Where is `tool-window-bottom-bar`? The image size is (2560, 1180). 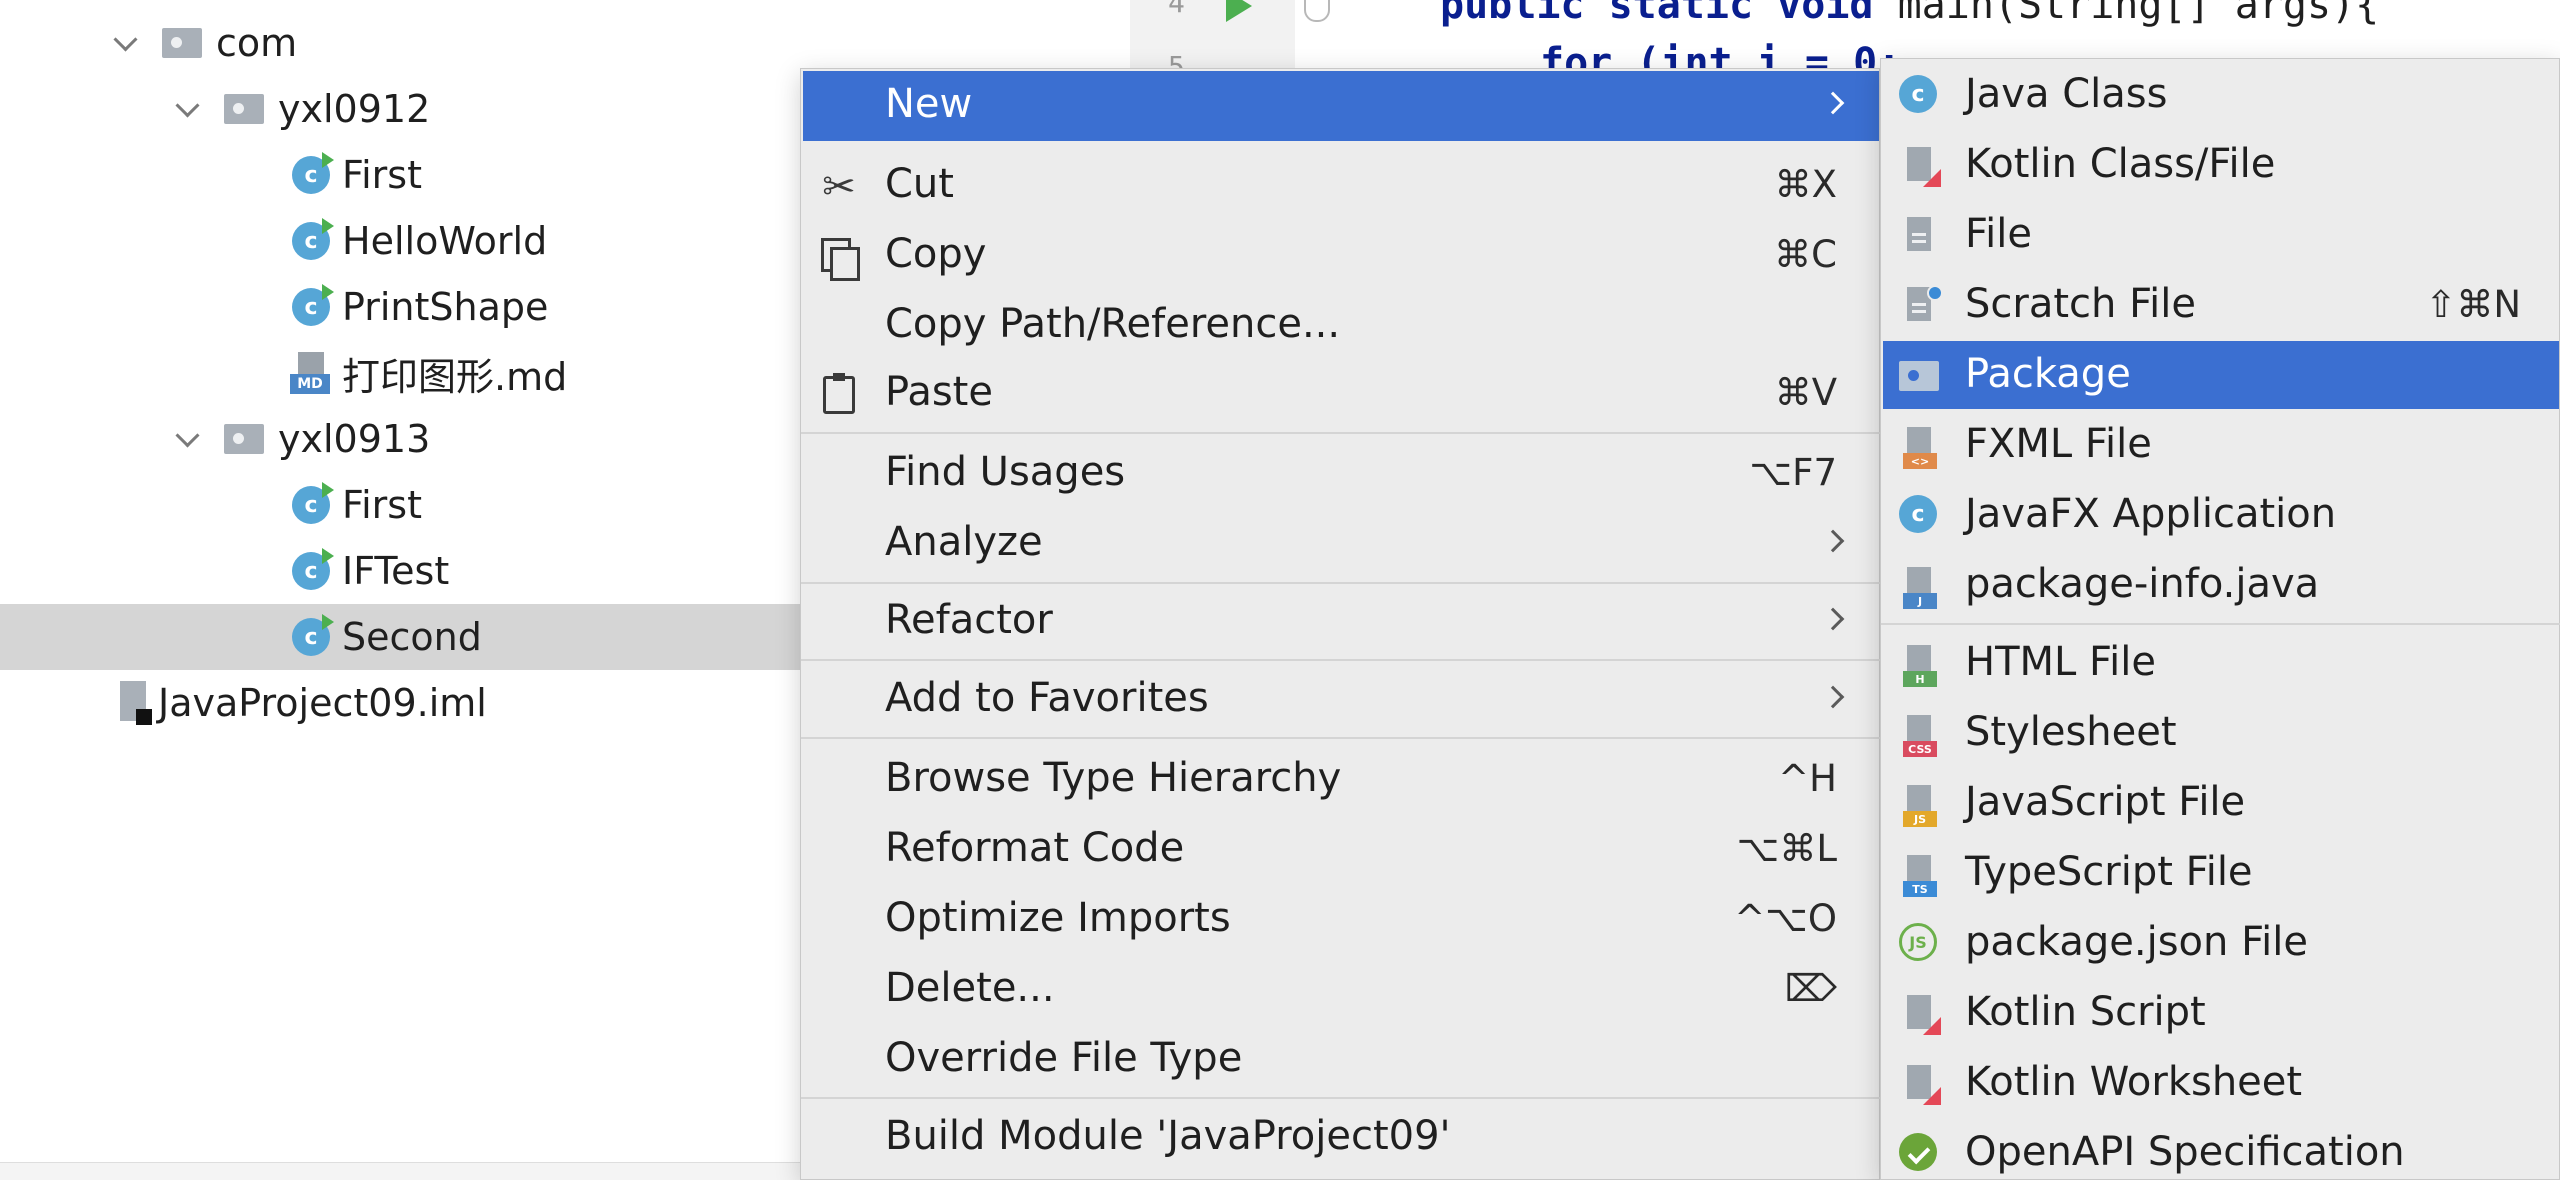 tool-window-bottom-bar is located at coordinates (400, 1171).